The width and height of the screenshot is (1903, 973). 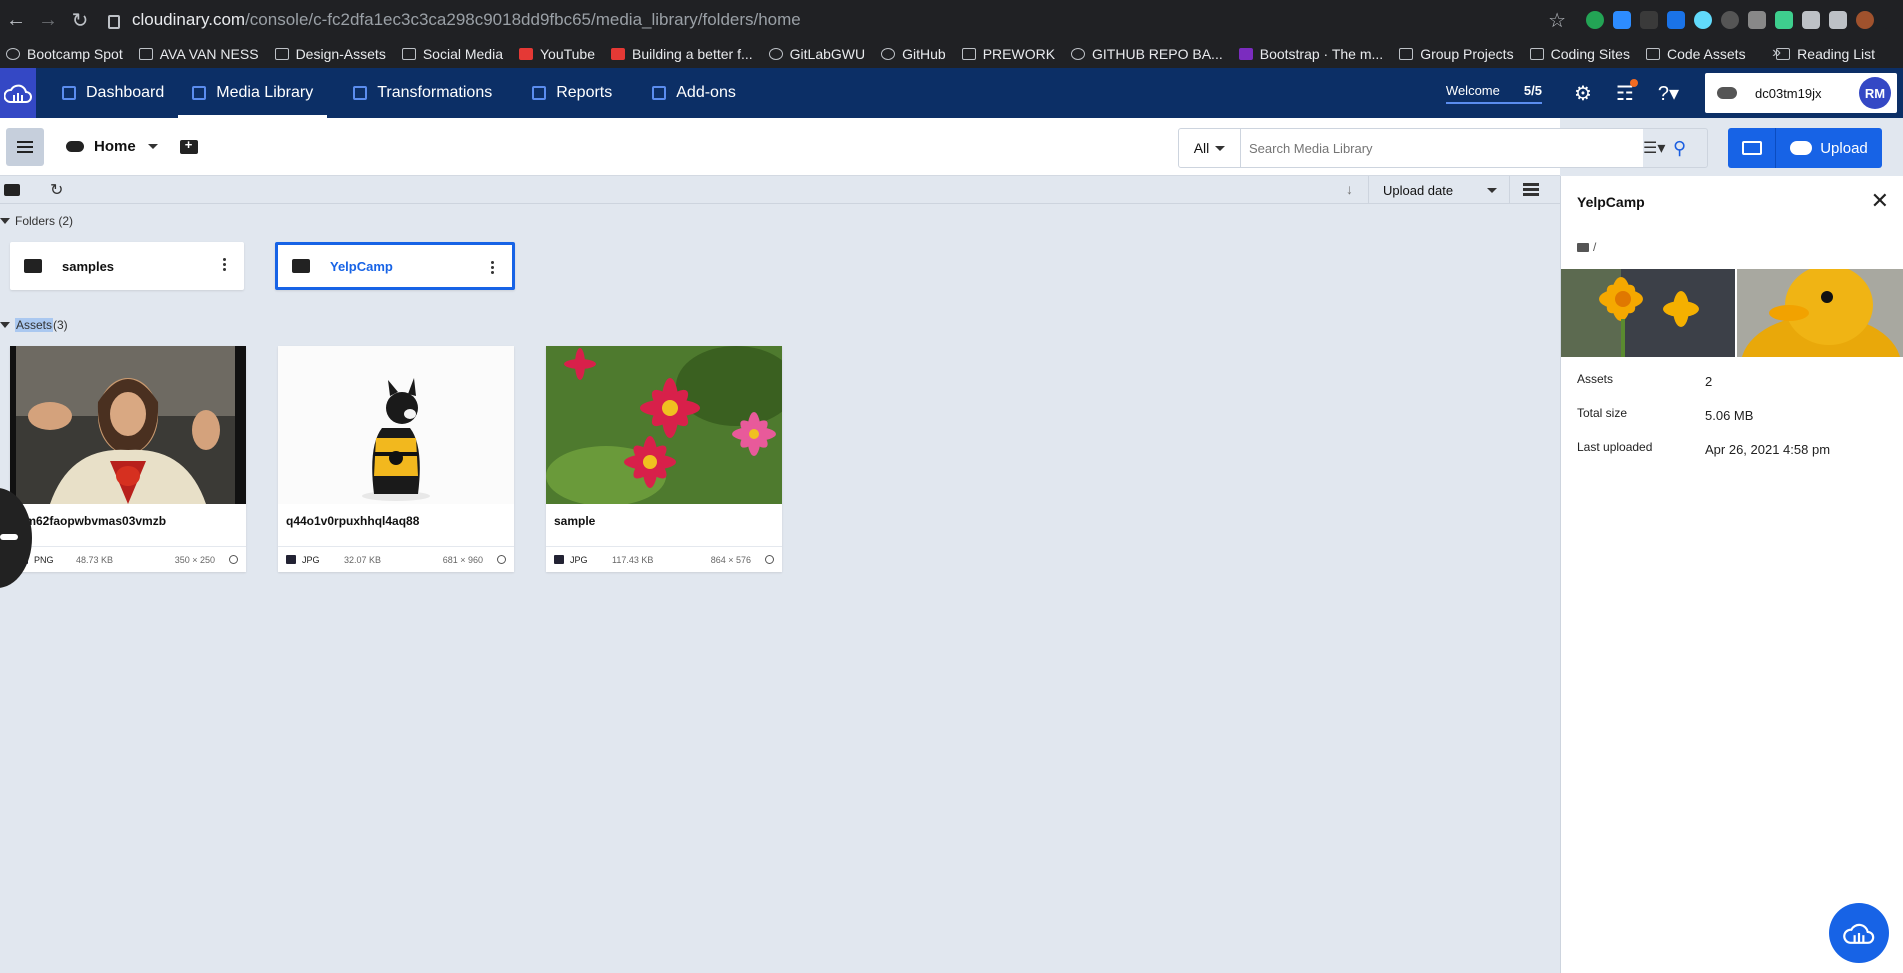 What do you see at coordinates (16, 20) in the screenshot?
I see `back-icon: ←` at bounding box center [16, 20].